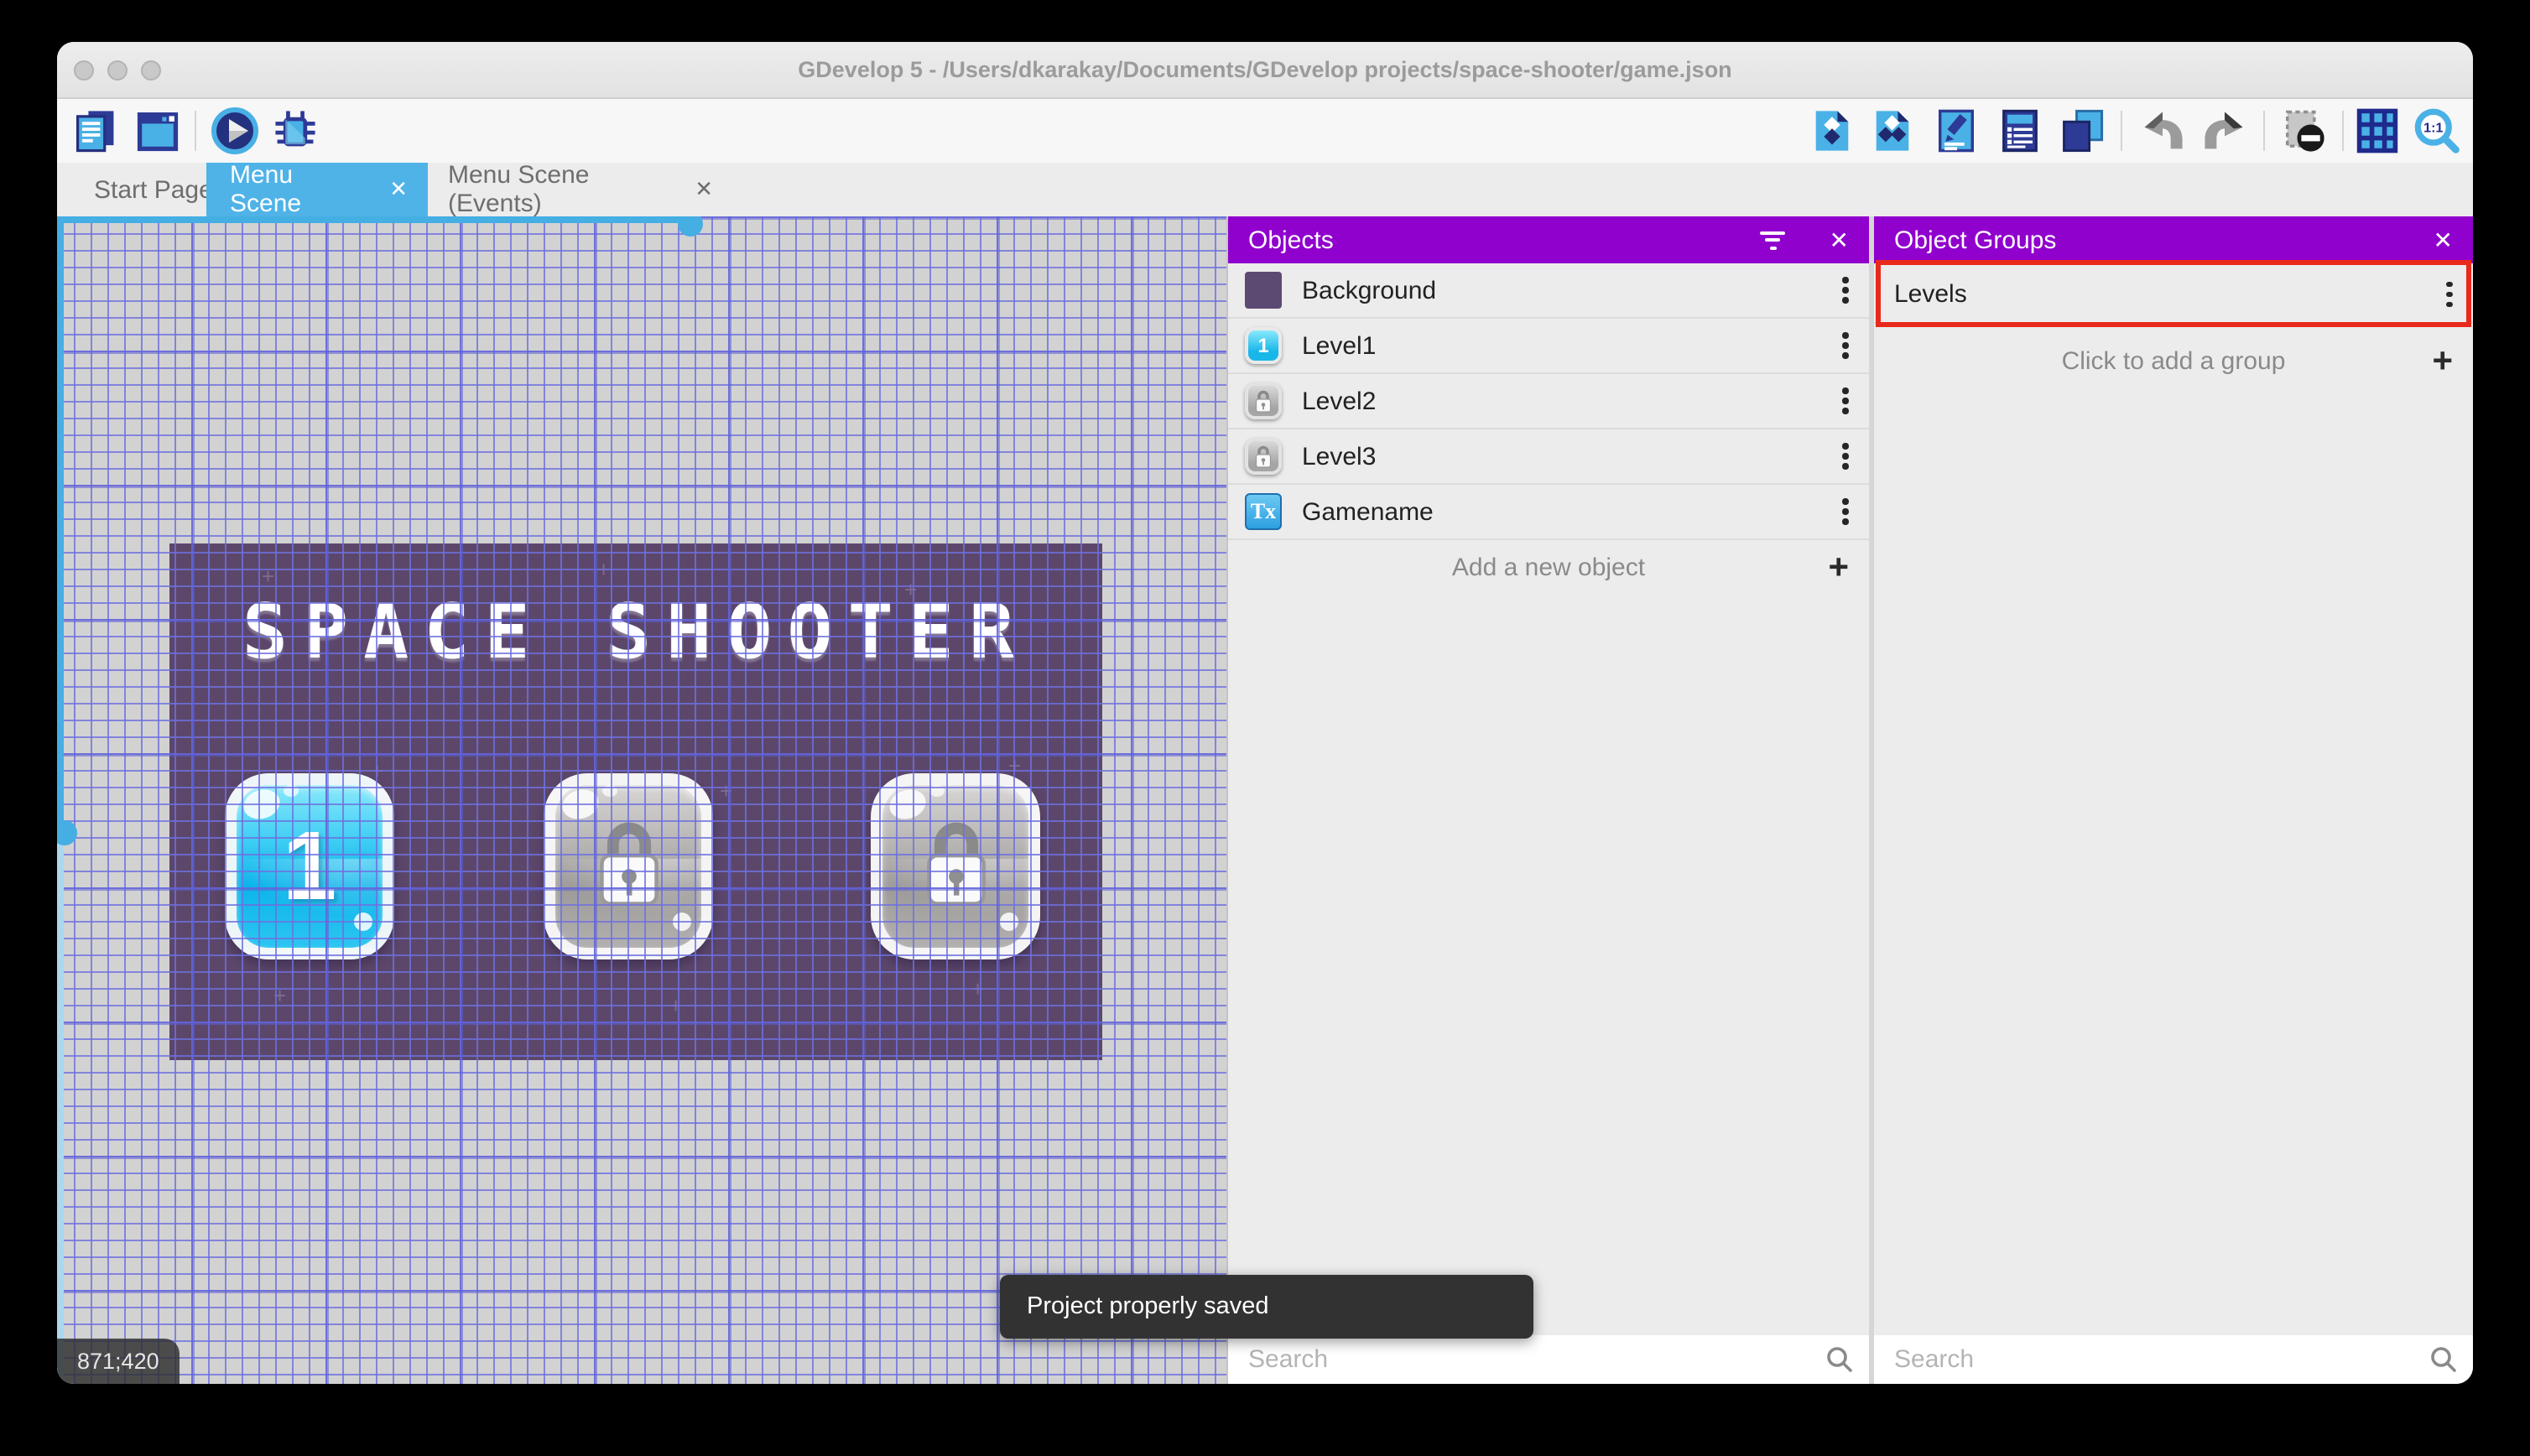 The image size is (2530, 1456). What do you see at coordinates (295, 131) in the screenshot?
I see `debug-icon` at bounding box center [295, 131].